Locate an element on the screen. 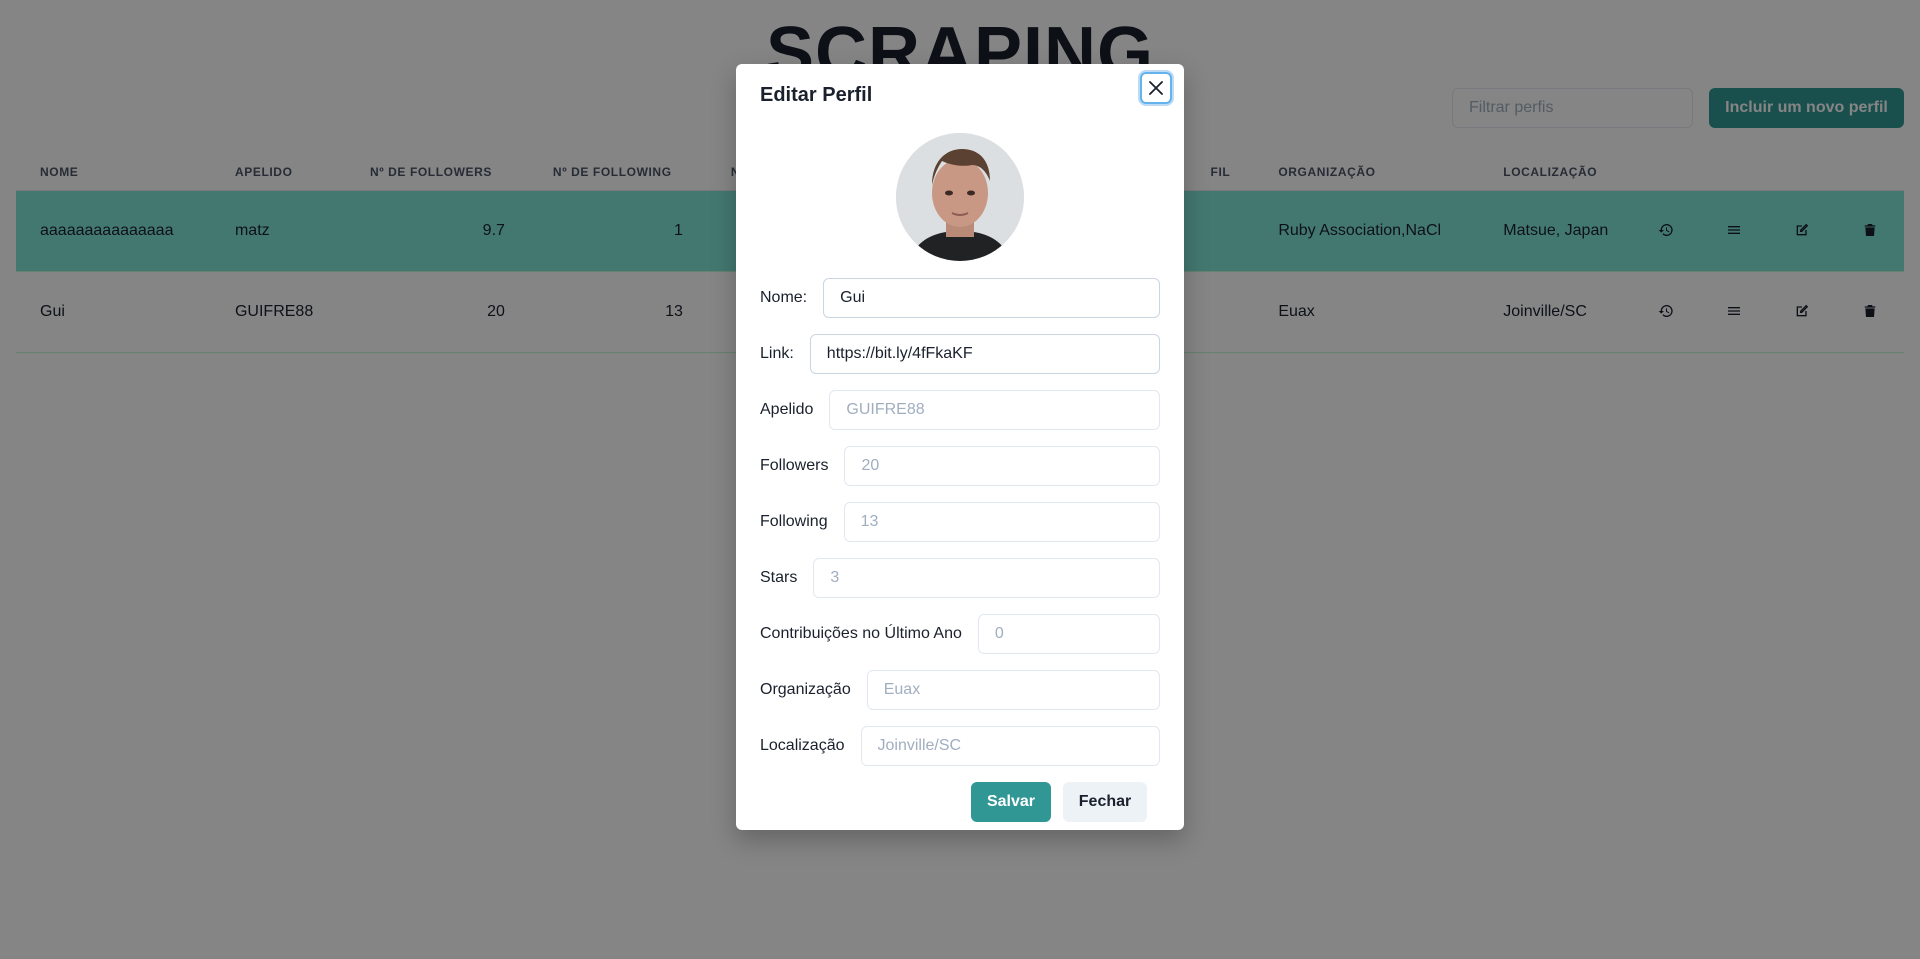 This screenshot has height=959, width=1920. close-footer-button: Fechar is located at coordinates (1105, 802).